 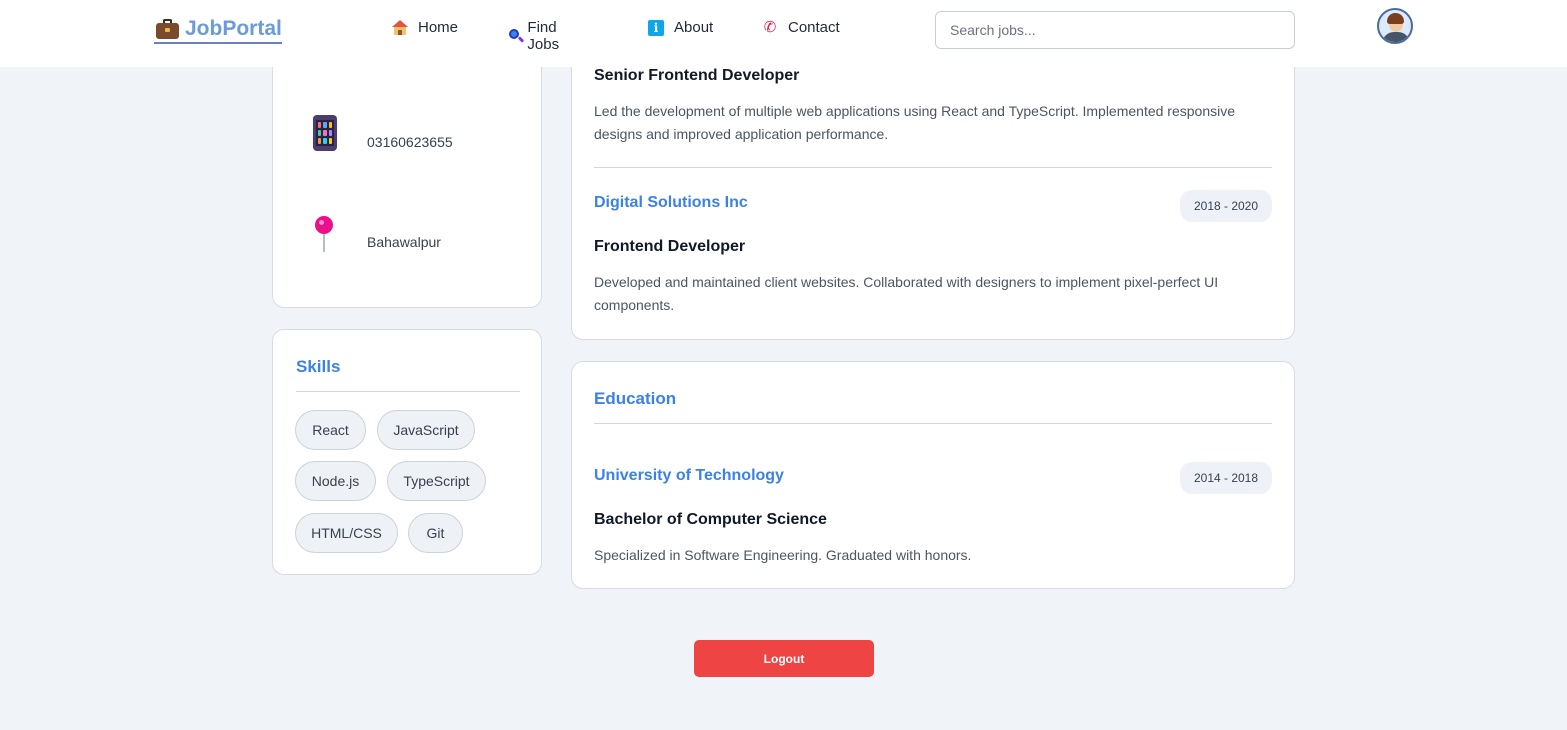 What do you see at coordinates (325, 133) in the screenshot?
I see `mobile-phone-icon` at bounding box center [325, 133].